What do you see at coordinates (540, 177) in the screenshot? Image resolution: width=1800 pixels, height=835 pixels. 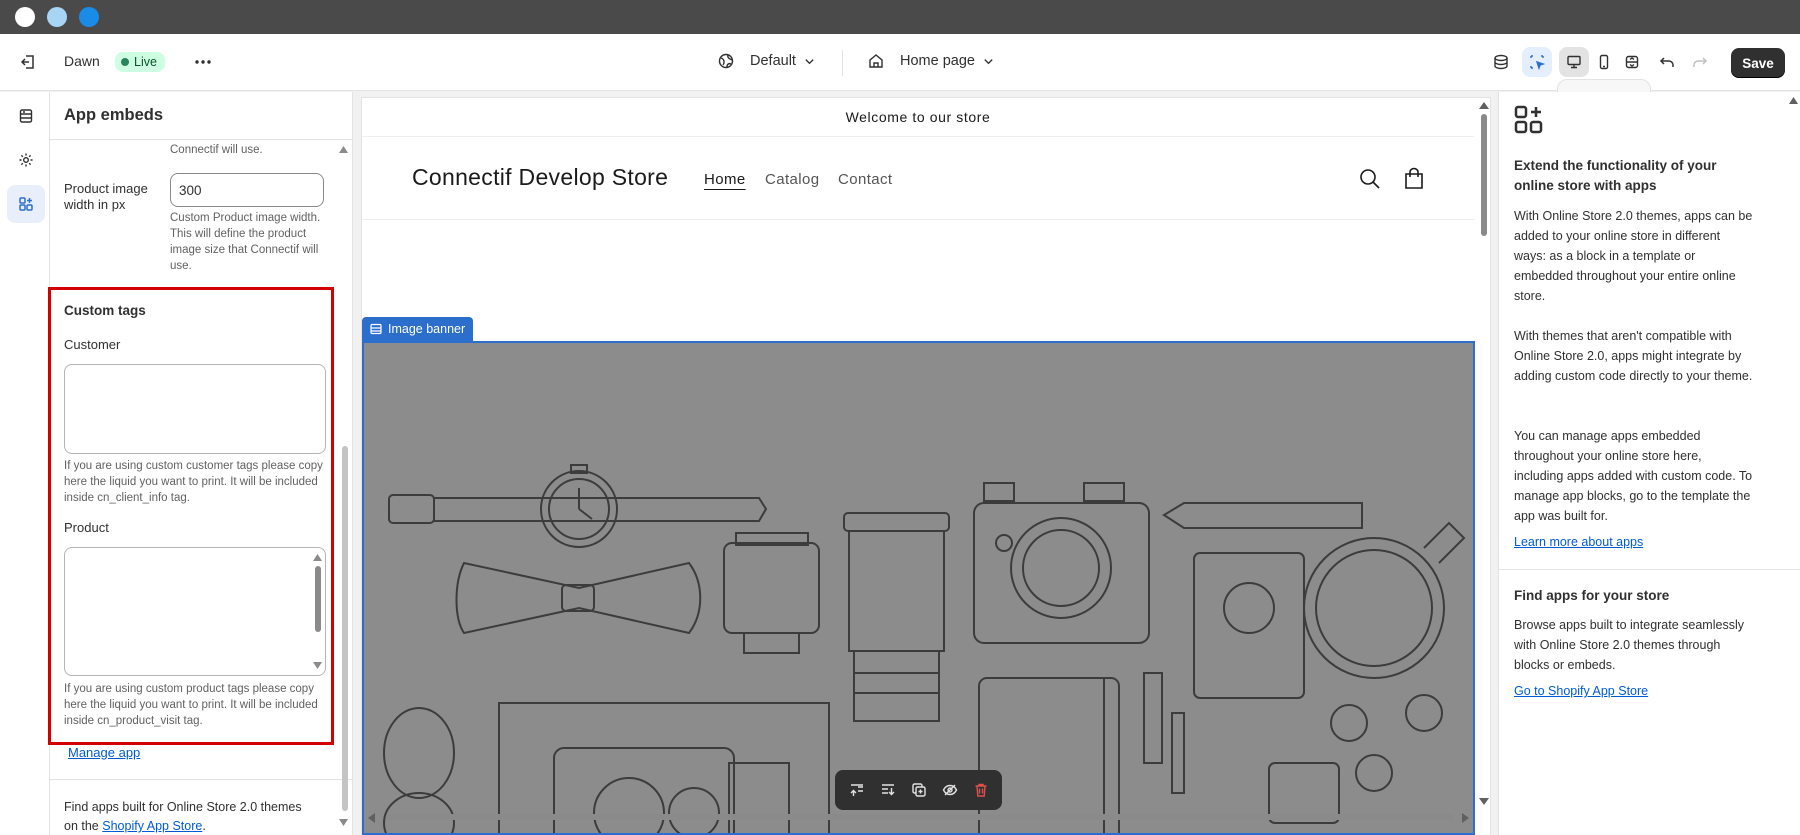 I see `store-logo-text: Connectif Develop Store` at bounding box center [540, 177].